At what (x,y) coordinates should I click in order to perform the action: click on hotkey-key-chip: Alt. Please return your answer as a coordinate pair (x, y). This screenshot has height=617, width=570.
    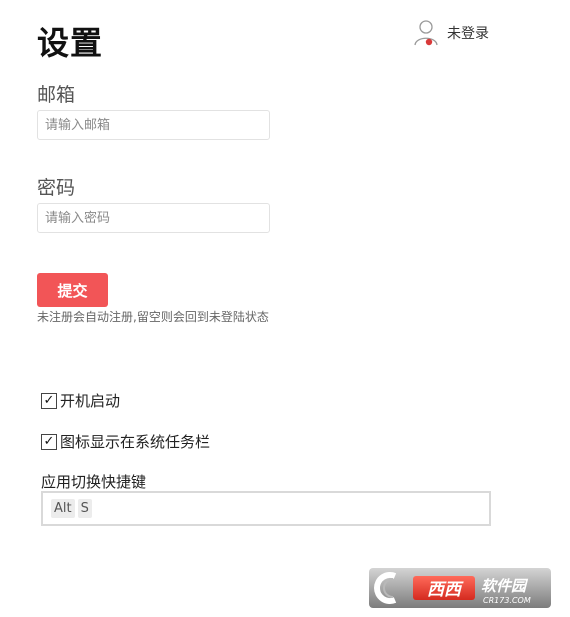
    Looking at the image, I should click on (63, 508).